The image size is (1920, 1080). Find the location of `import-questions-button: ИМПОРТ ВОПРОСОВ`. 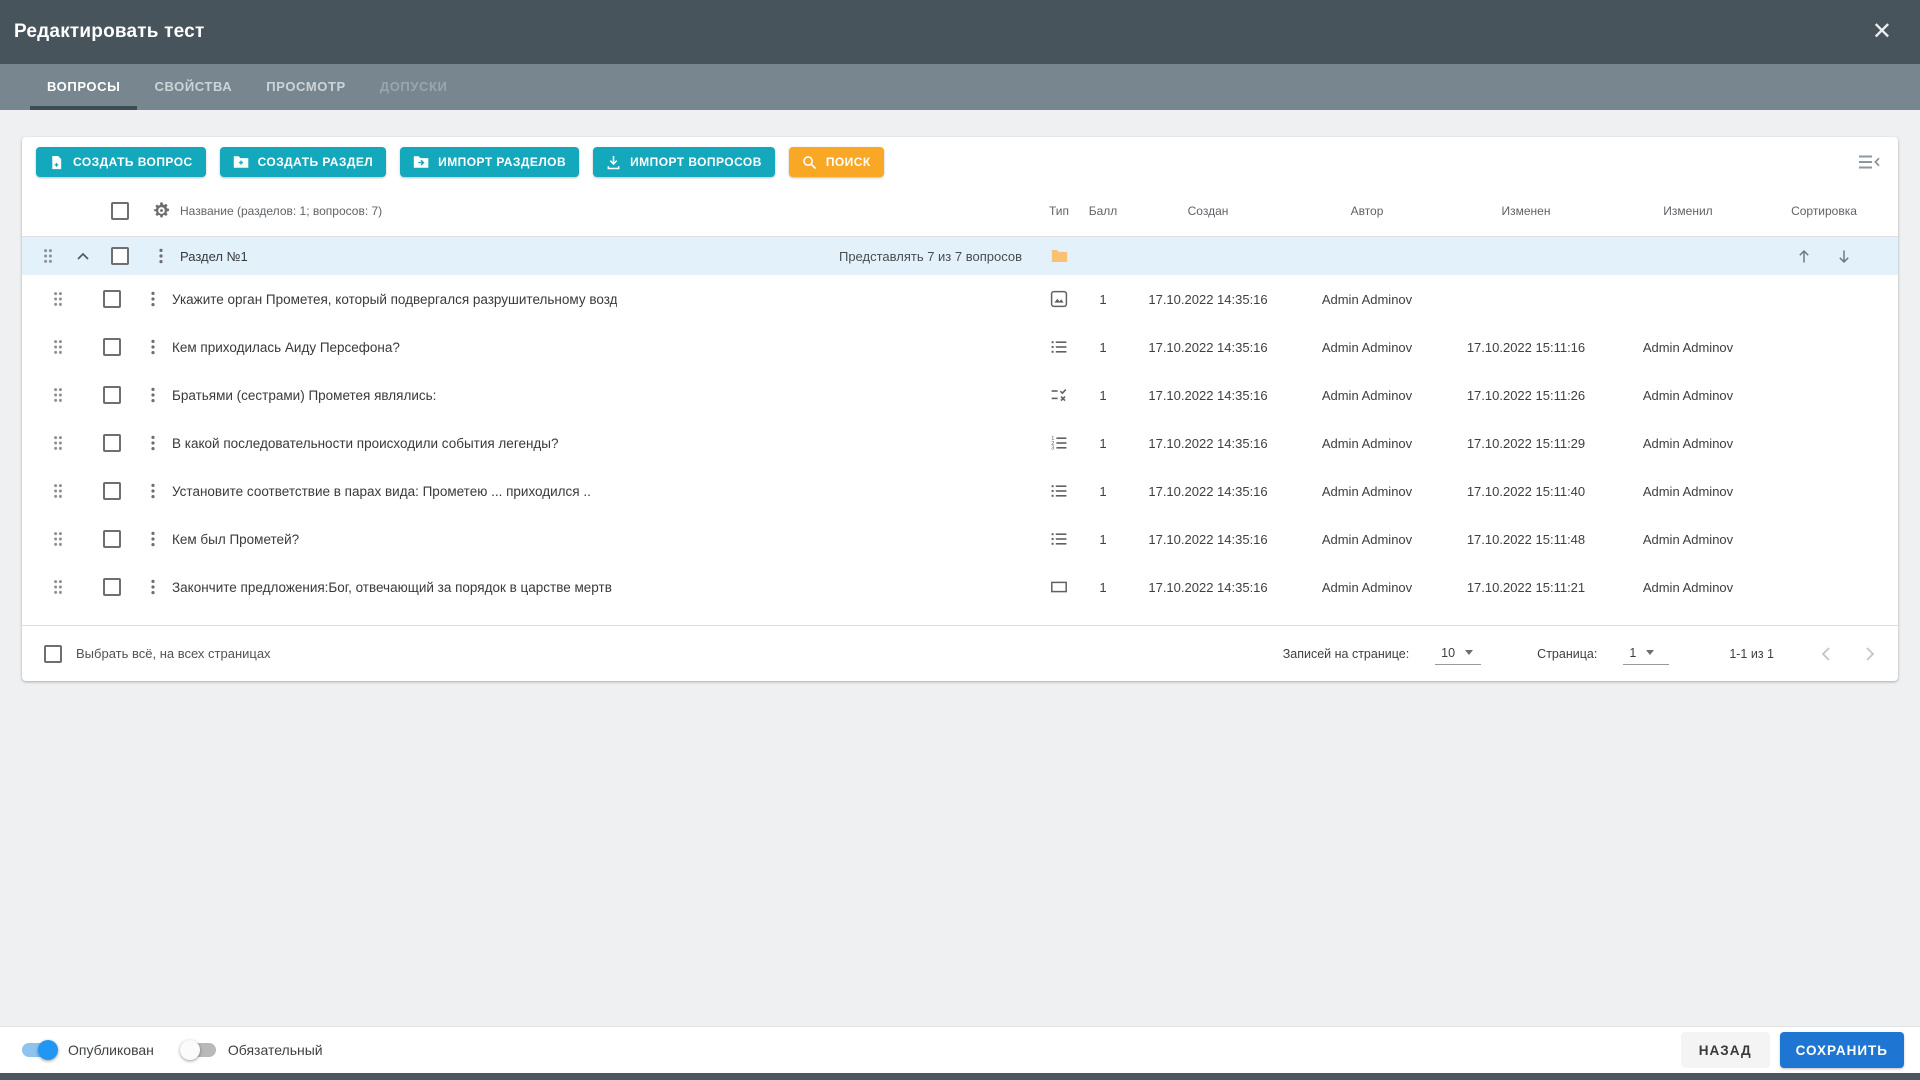

import-questions-button: ИМПОРТ ВОПРОСОВ is located at coordinates (684, 162).